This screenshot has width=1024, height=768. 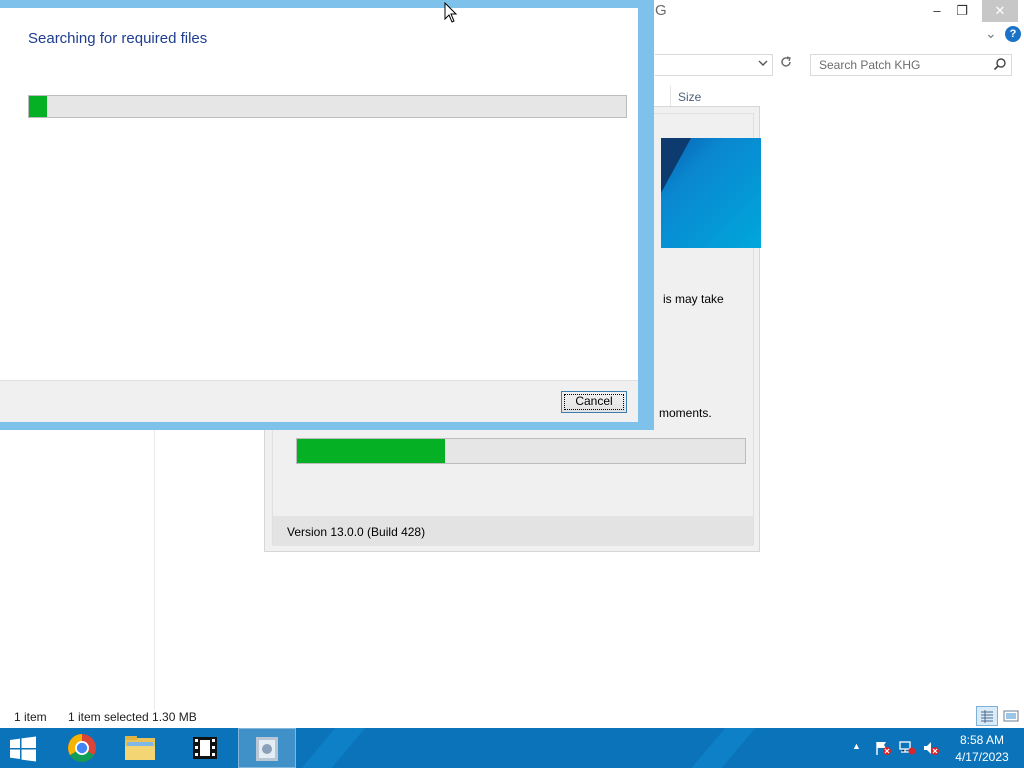 I want to click on installer-version: Version 13.0.0 (Build 428), so click(x=356, y=532).